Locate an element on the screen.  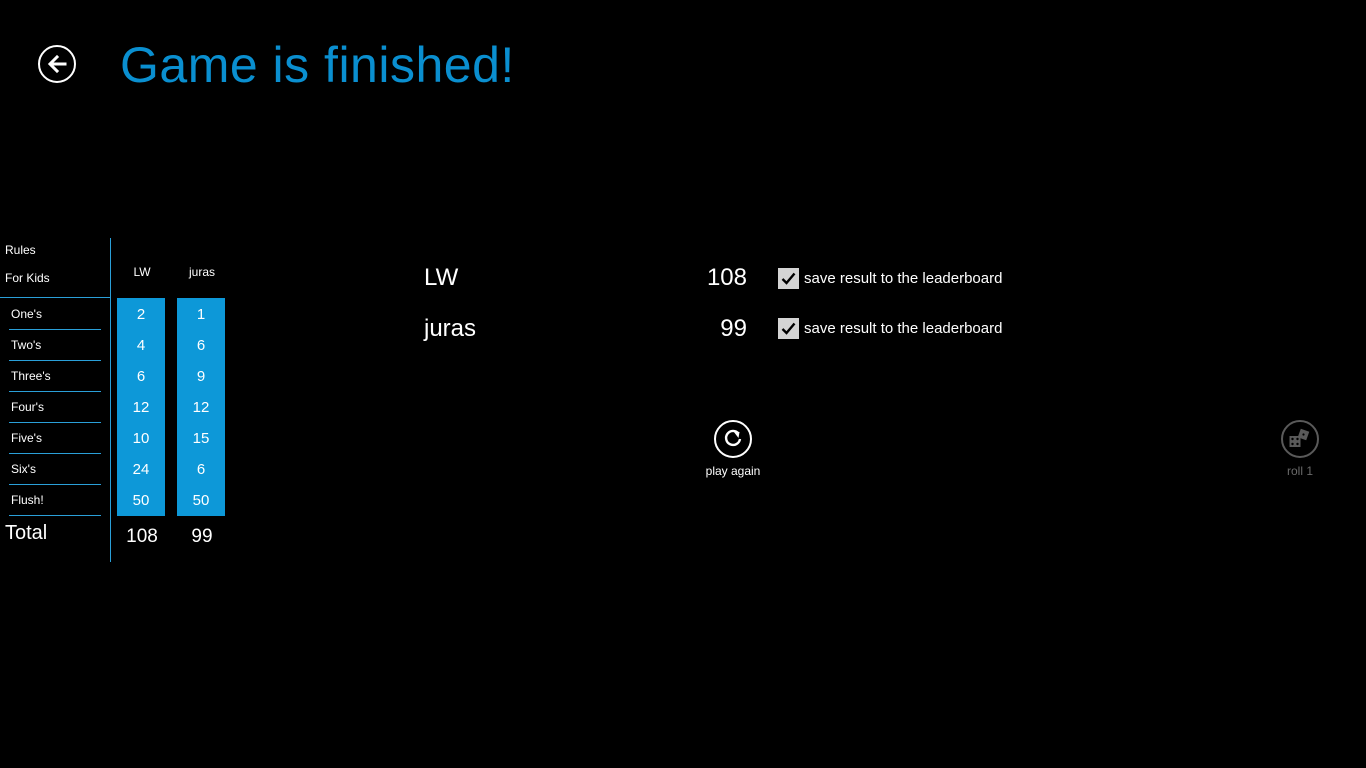
score-cell: 2 is located at coordinates (141, 314).